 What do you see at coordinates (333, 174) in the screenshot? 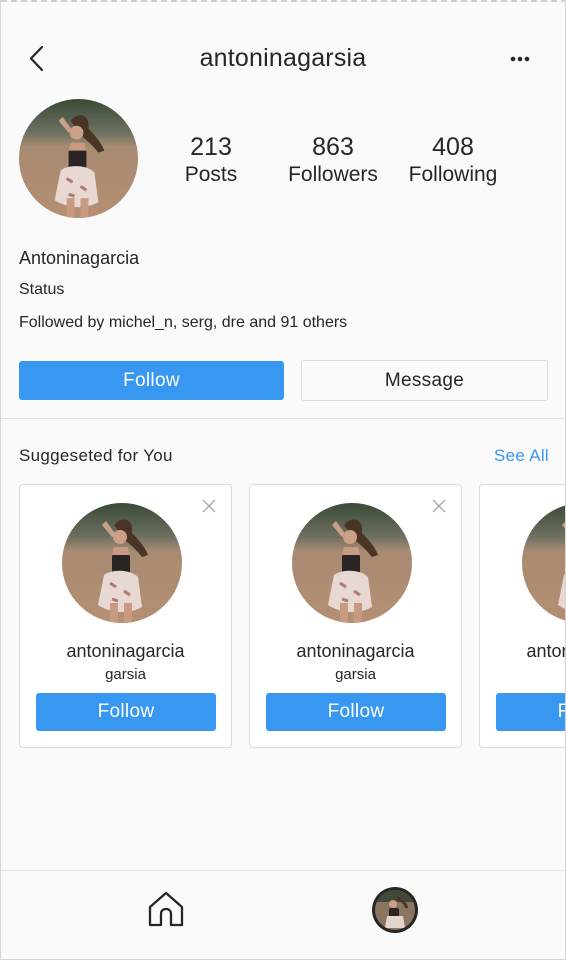
I see `followers-label: Followers` at bounding box center [333, 174].